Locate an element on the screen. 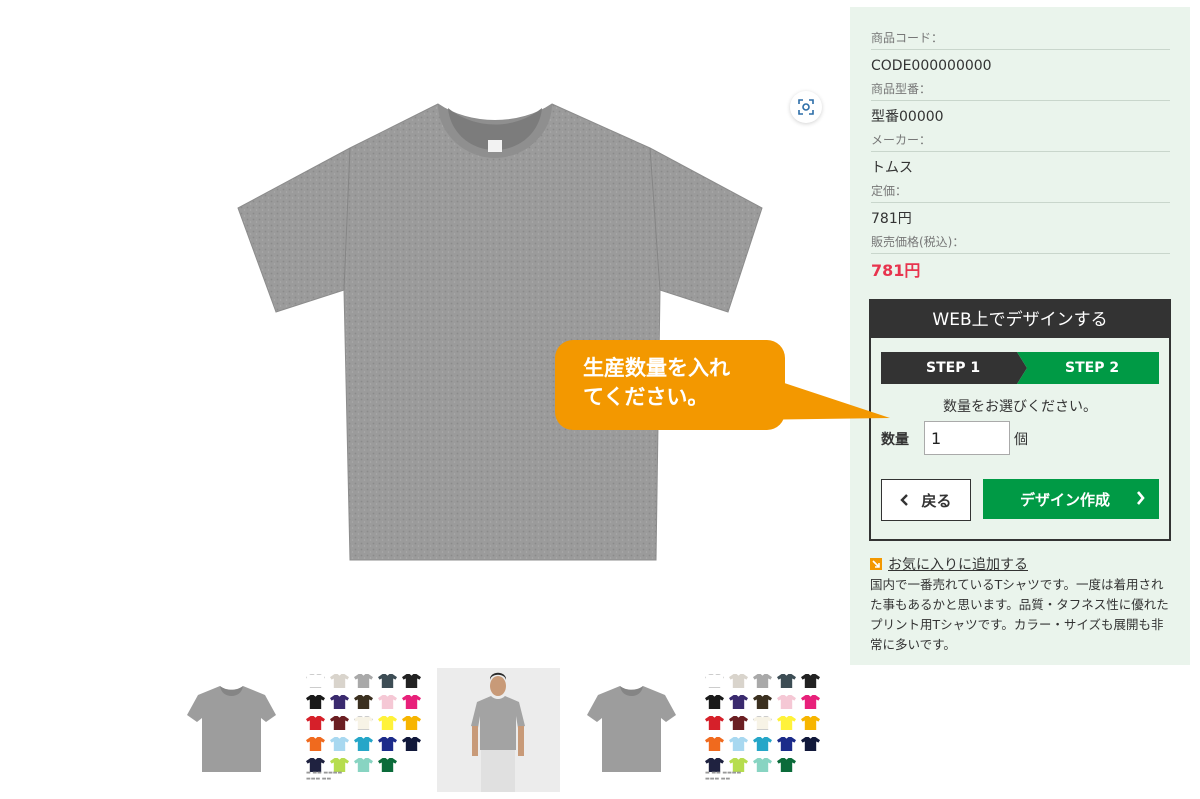  spec-label: 定価： is located at coordinates (1020, 193).